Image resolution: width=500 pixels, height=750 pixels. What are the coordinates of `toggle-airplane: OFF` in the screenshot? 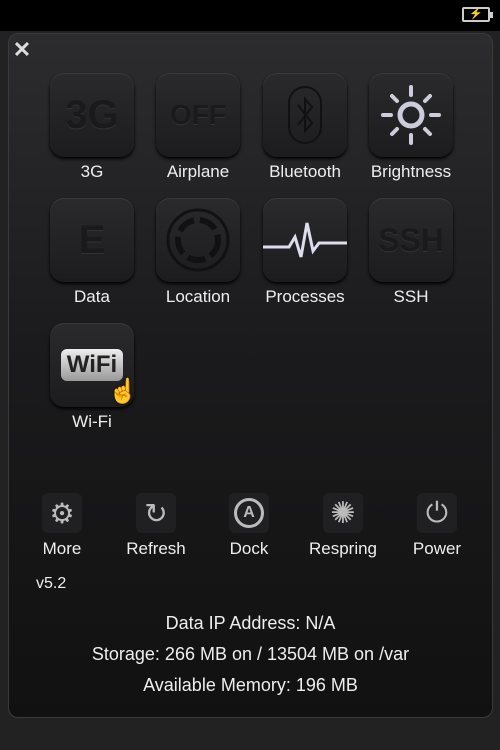 It's located at (198, 115).